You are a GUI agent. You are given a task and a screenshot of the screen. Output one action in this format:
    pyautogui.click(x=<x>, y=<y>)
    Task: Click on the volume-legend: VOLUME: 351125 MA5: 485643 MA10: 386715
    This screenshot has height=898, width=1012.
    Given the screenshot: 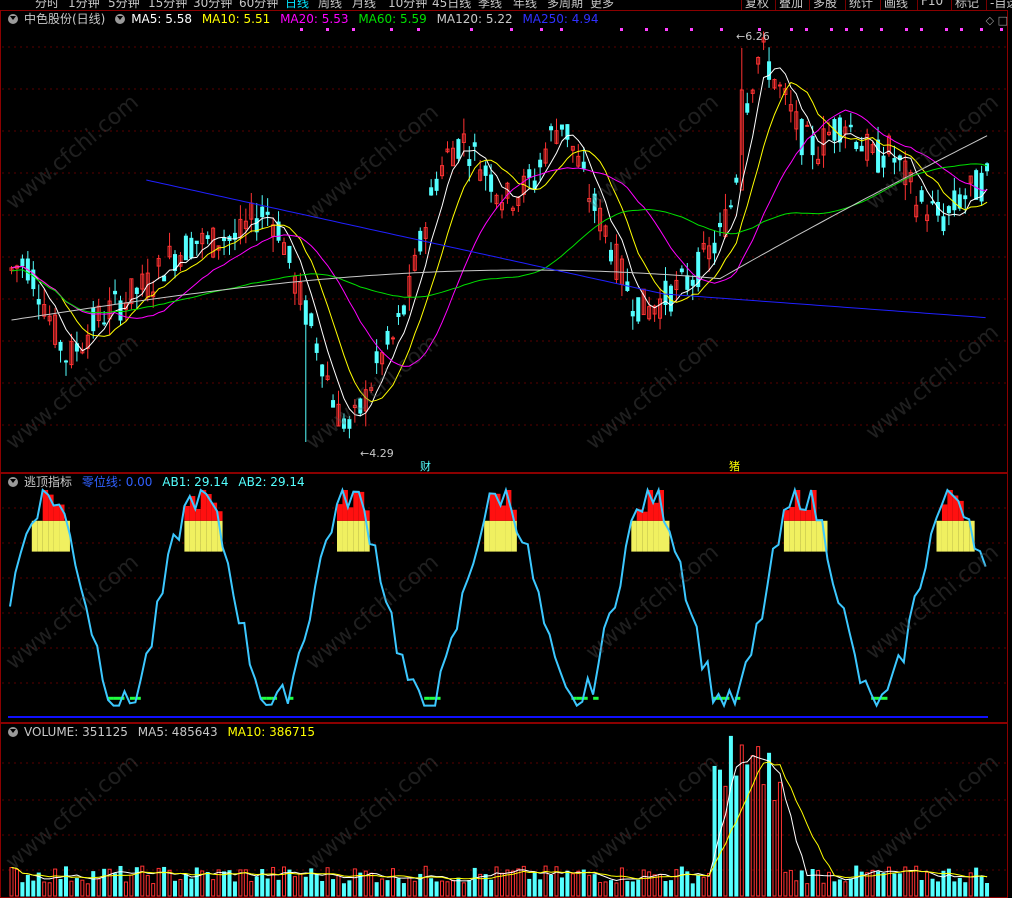 What is the action you would take?
    pyautogui.click(x=164, y=732)
    